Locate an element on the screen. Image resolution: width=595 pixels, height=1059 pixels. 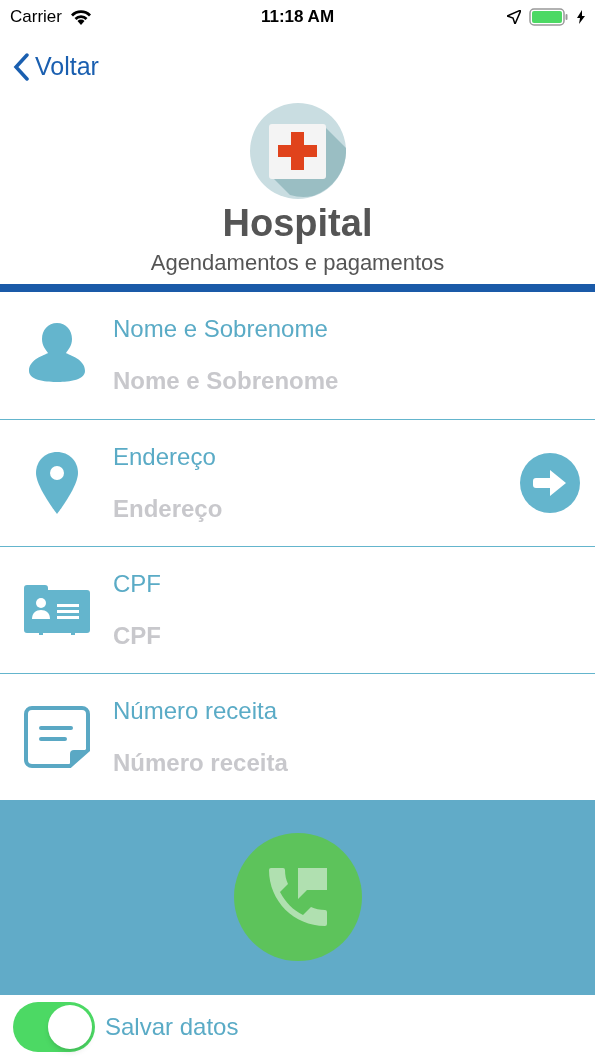
charging-icon is located at coordinates (581, 16).